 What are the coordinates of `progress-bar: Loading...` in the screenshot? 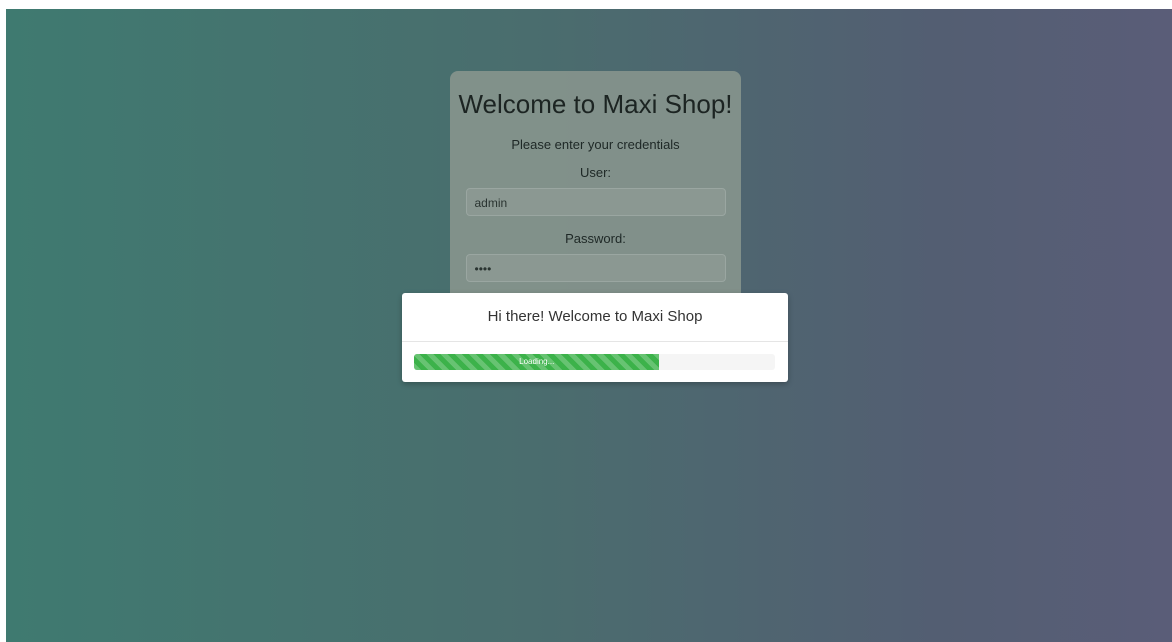 It's located at (537, 362).